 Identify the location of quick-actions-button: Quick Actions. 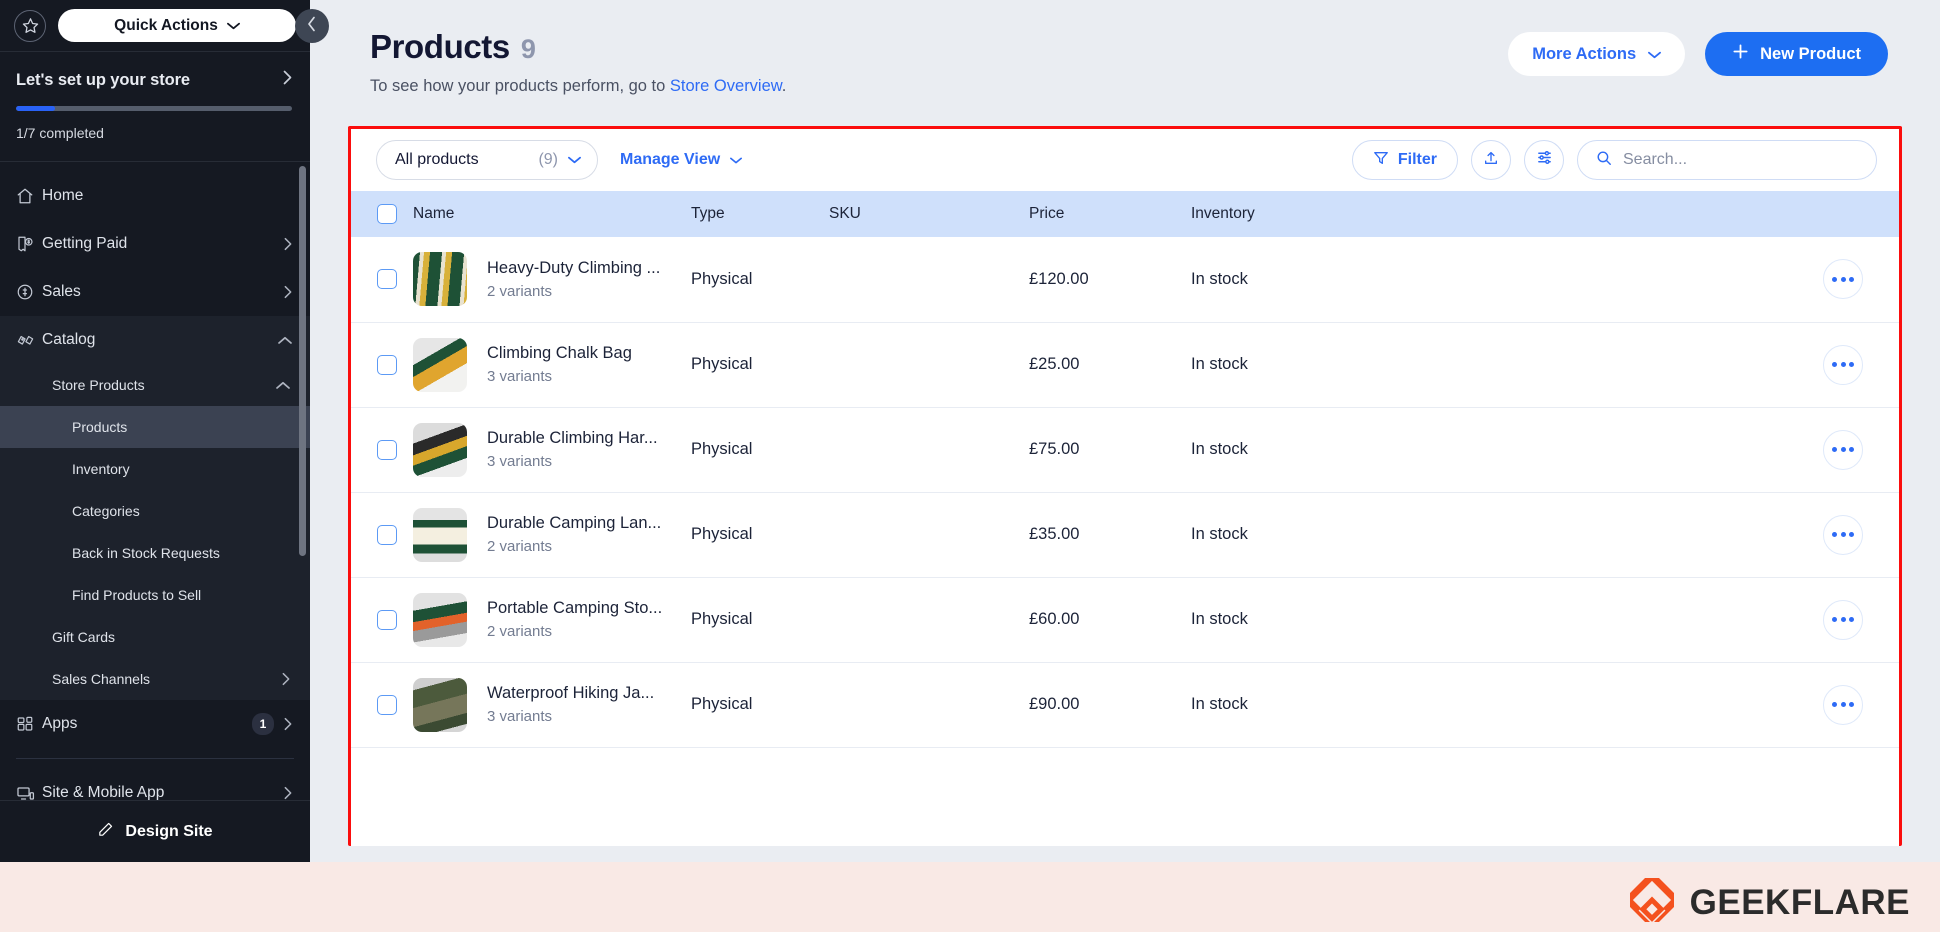
(177, 25).